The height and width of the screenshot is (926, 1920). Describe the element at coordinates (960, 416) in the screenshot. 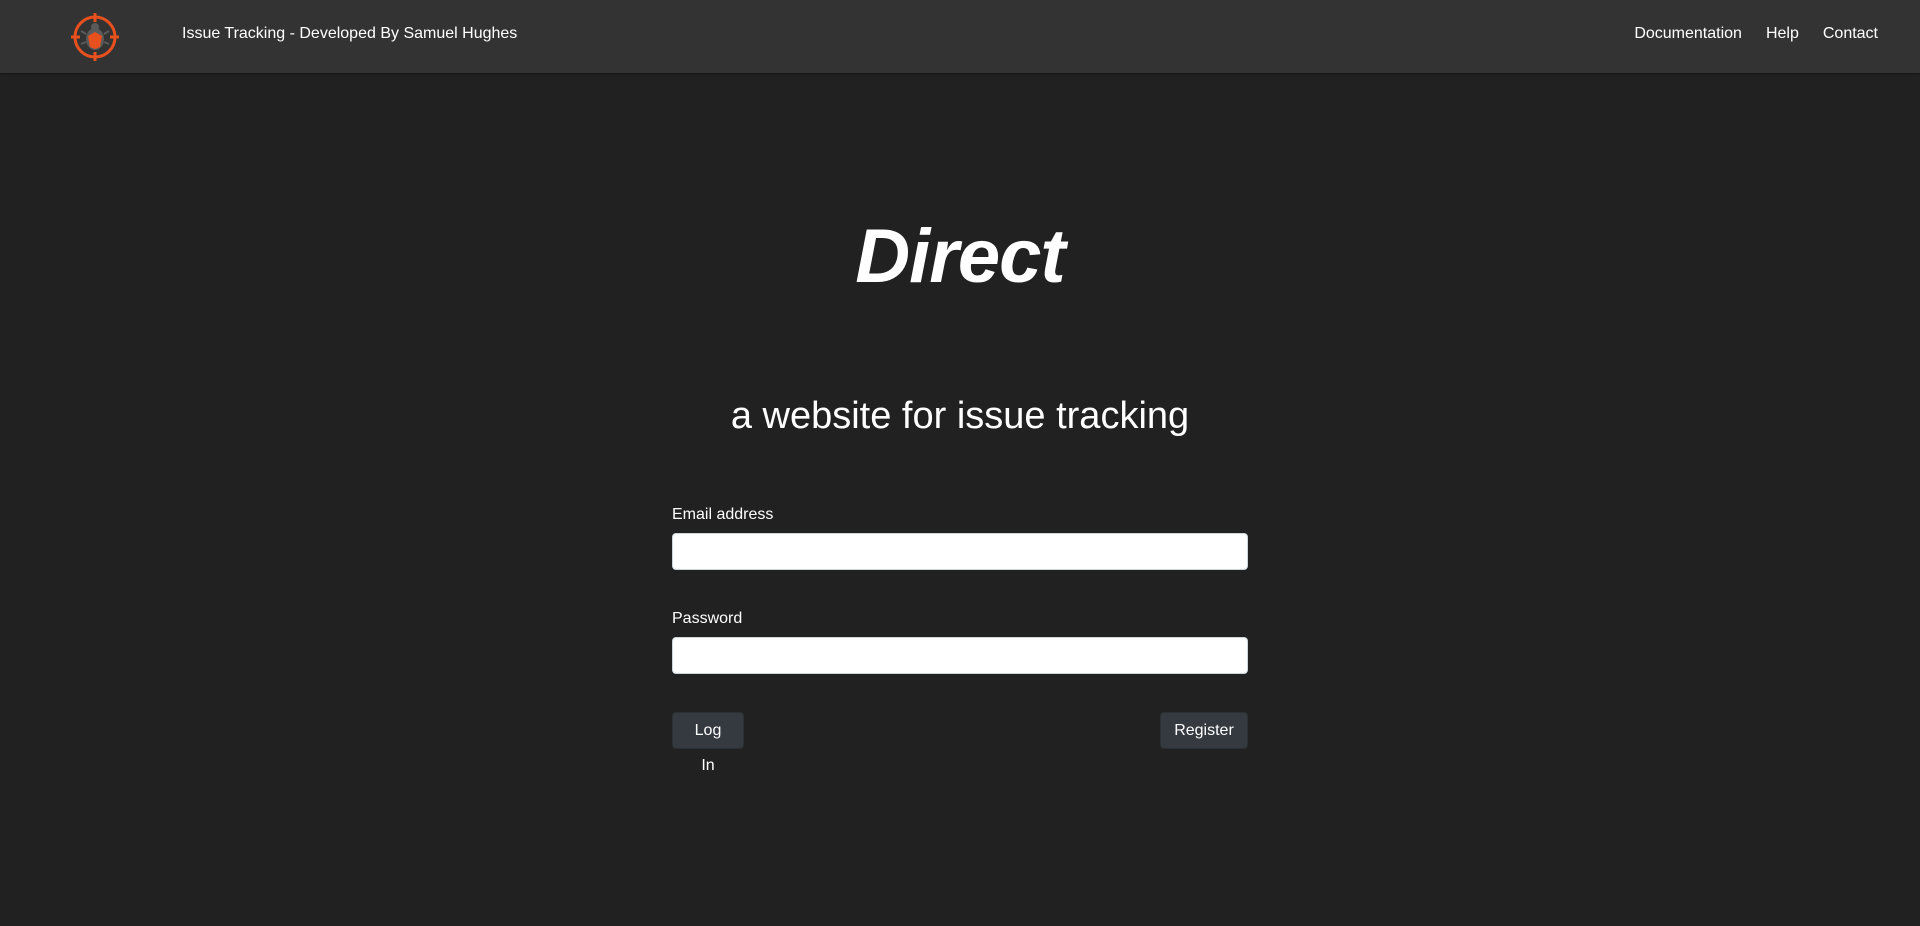

I see `hero-subtitle: a website for issue tracking` at that location.